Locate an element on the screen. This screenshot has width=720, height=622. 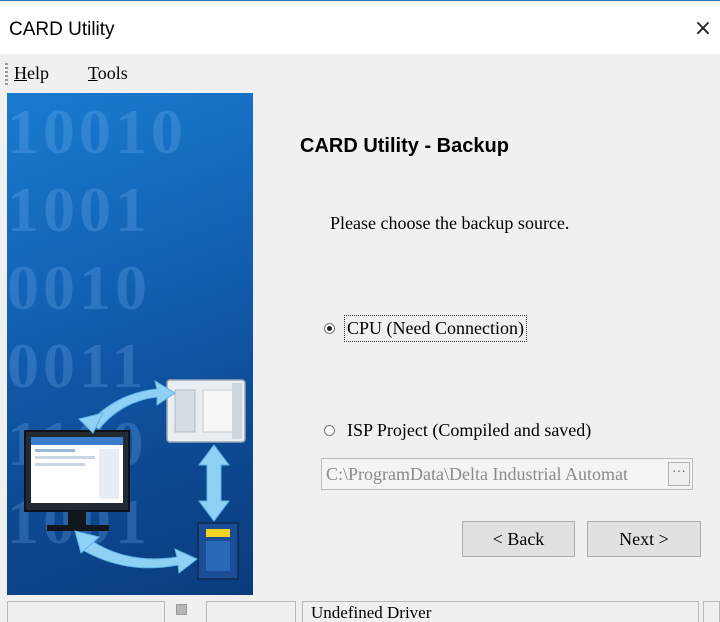
menu-help-accel: H is located at coordinates (20, 73).